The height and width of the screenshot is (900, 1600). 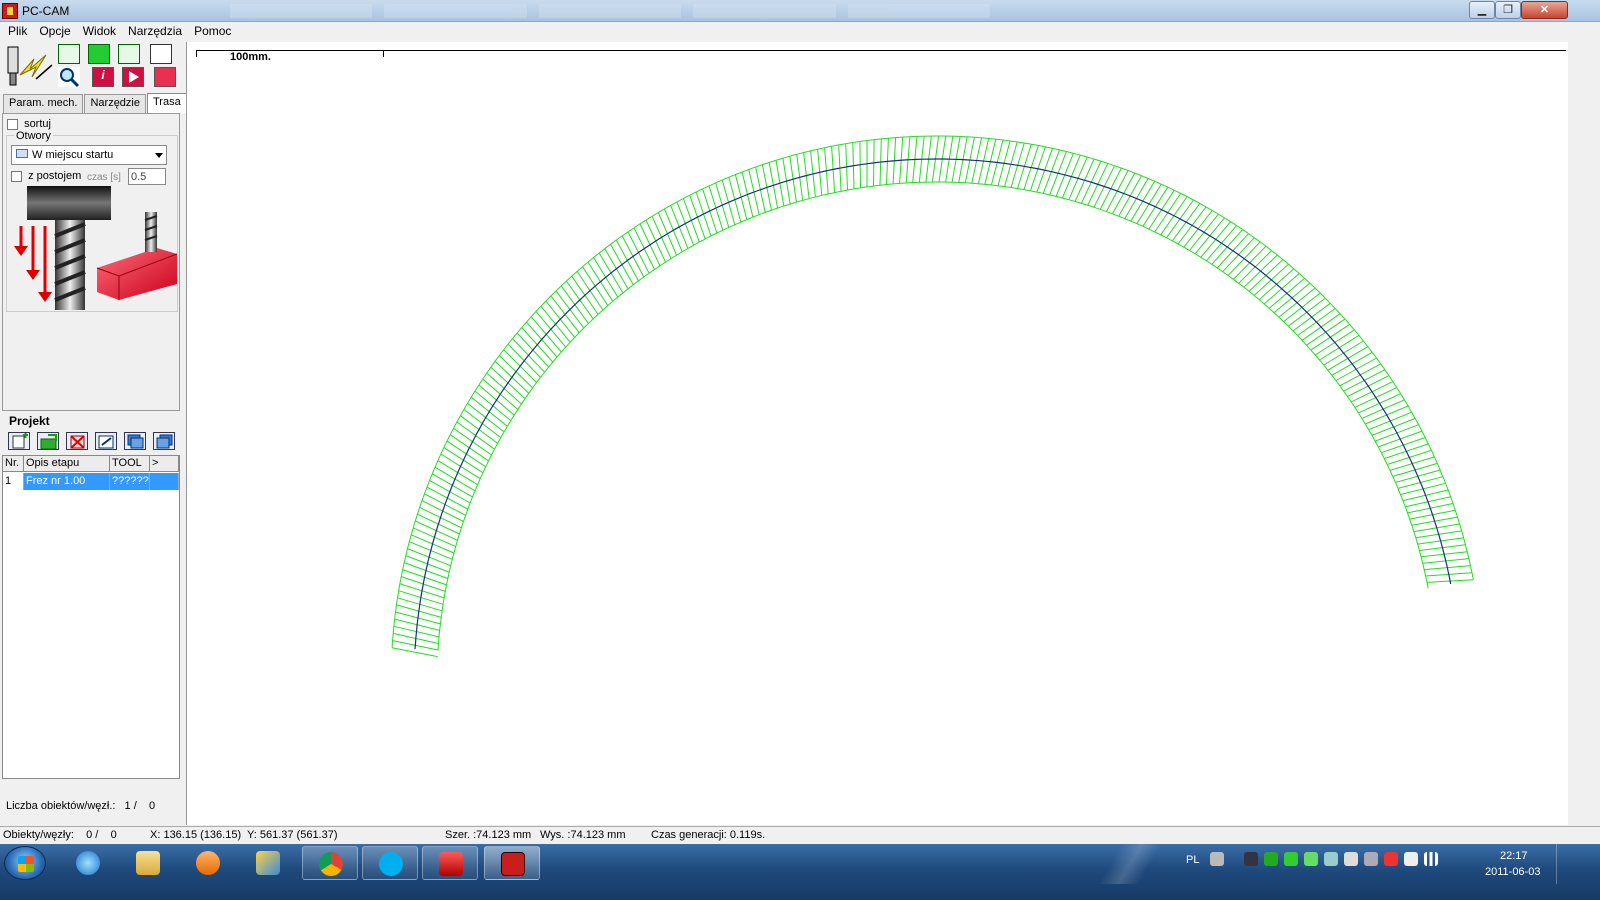 I want to click on otwory-select: W miejscu startu, so click(x=89, y=155).